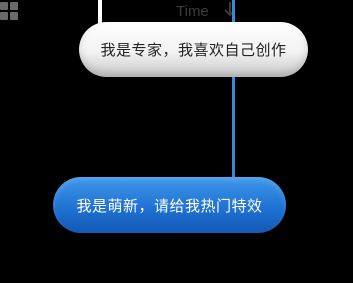 This screenshot has width=353, height=283. I want to click on grid-menu-icon, so click(10, 12).